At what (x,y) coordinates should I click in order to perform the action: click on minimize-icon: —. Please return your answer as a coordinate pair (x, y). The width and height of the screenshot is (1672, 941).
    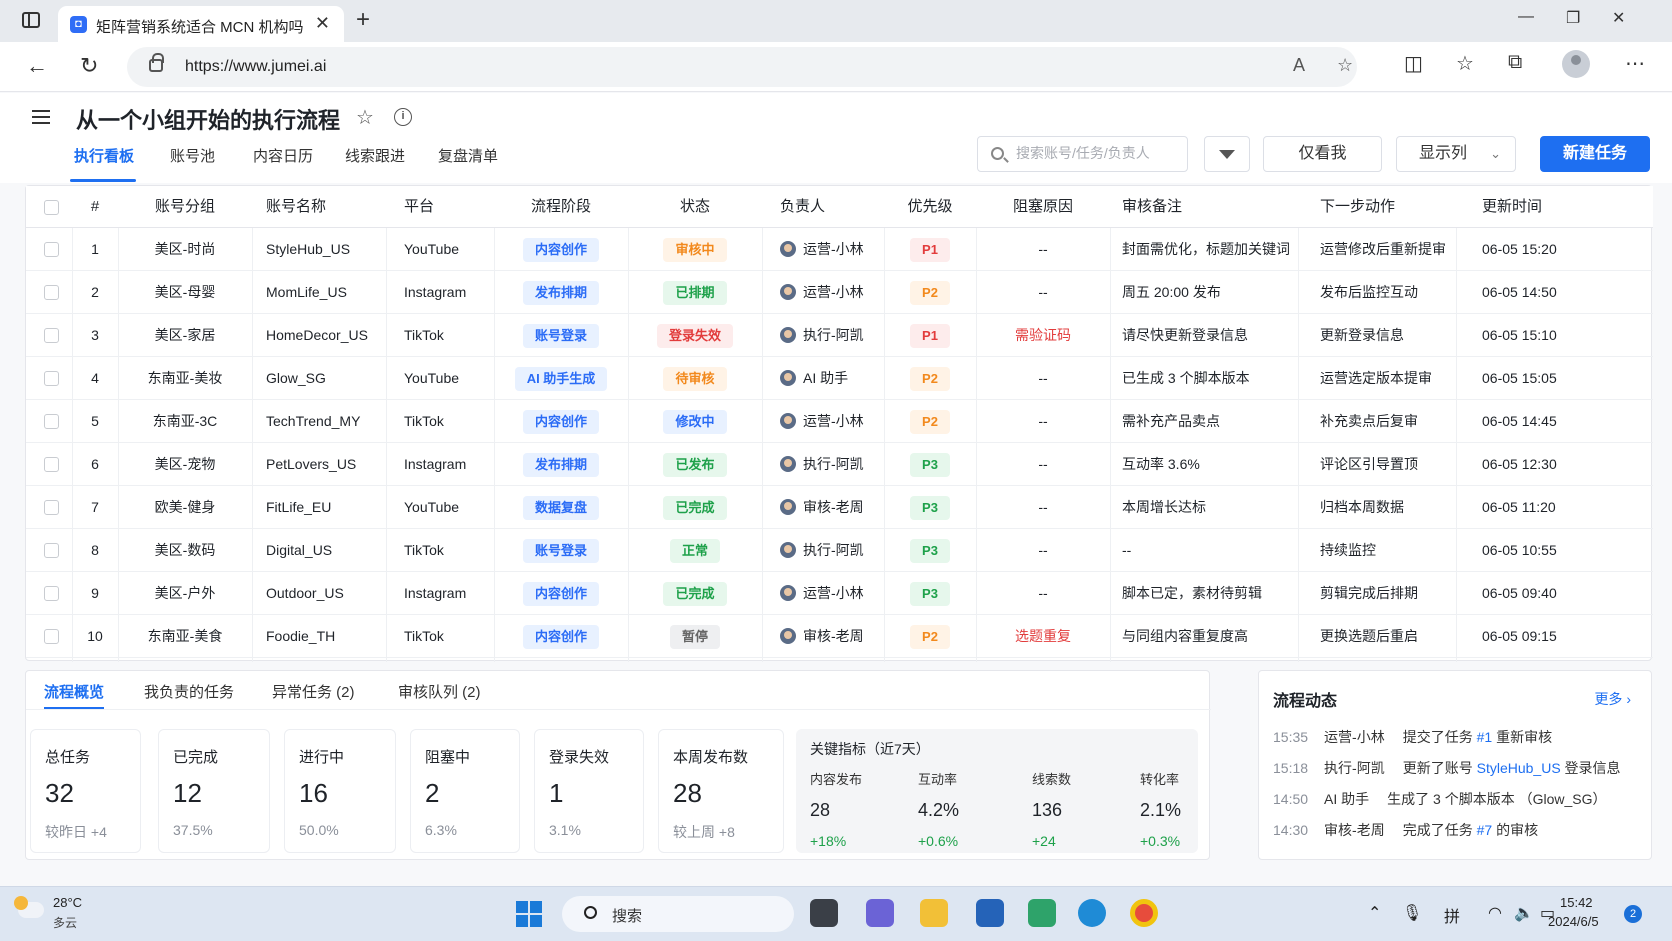
    Looking at the image, I should click on (1526, 17).